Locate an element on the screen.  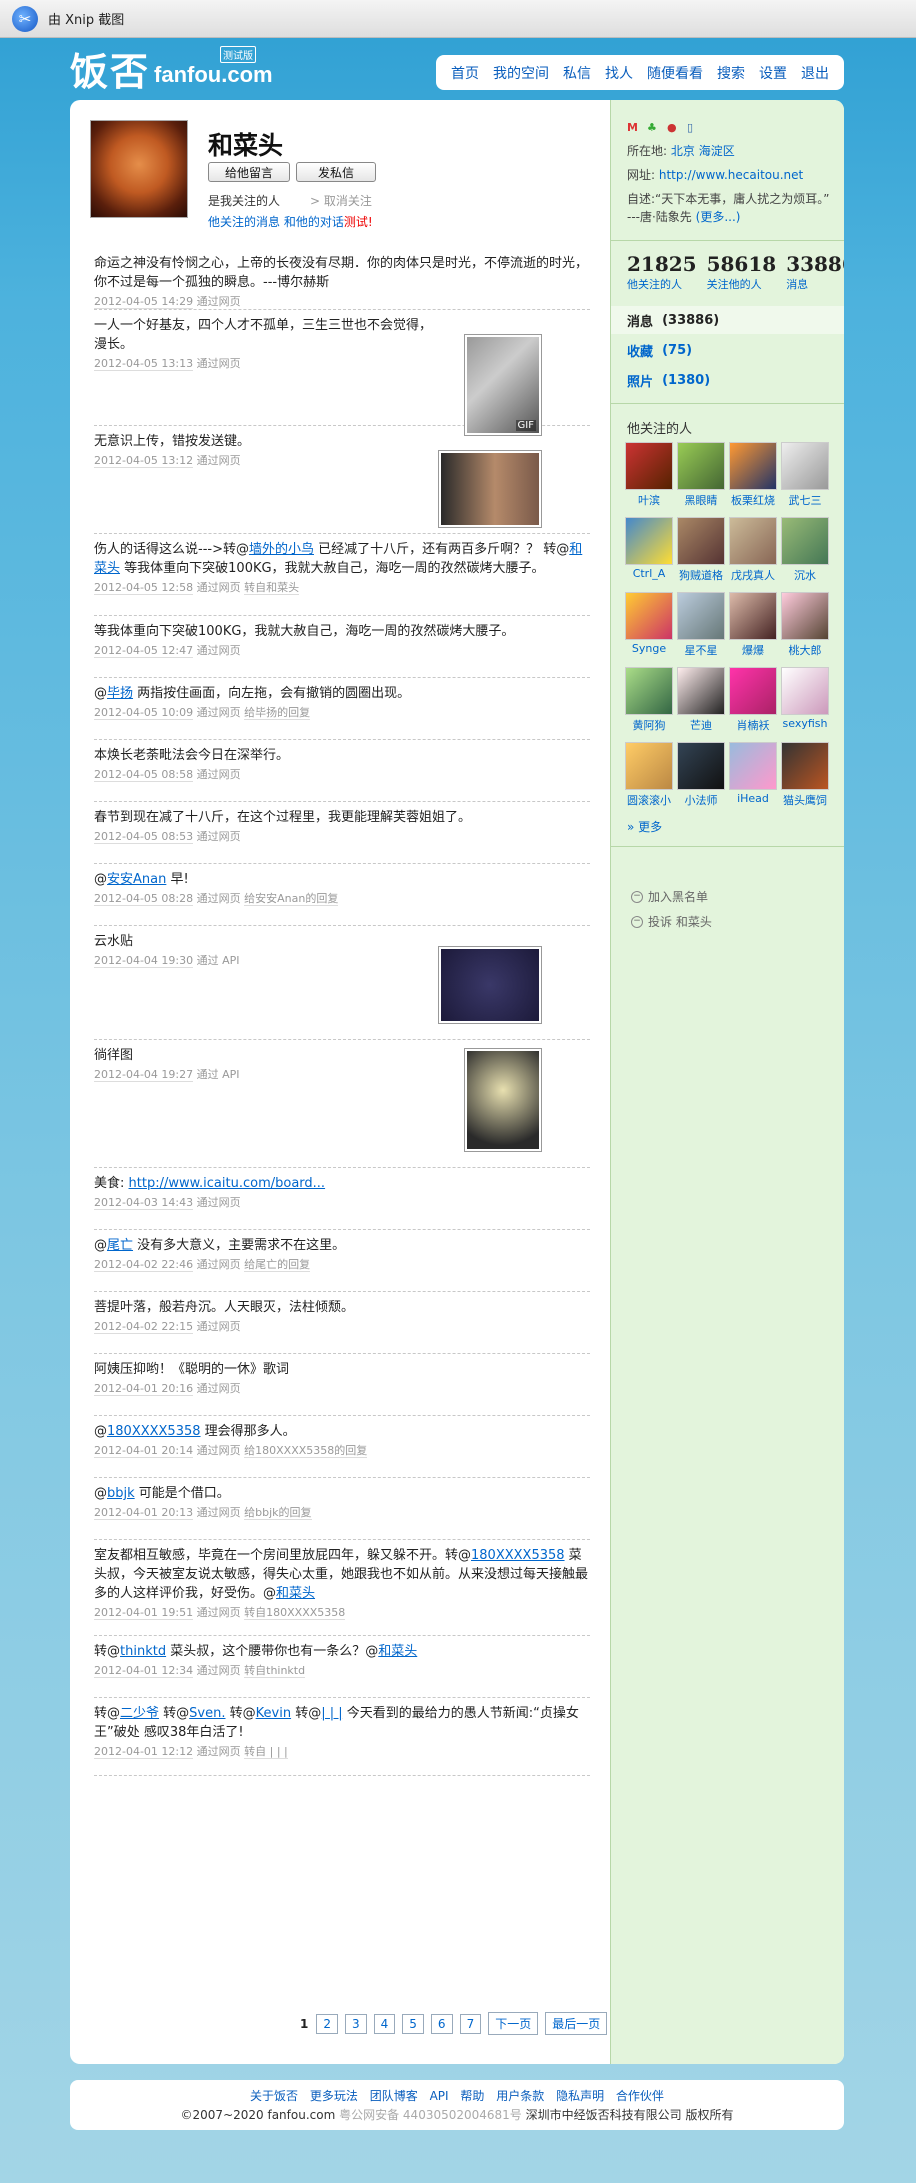
user-link: Sven. is located at coordinates (207, 1713).